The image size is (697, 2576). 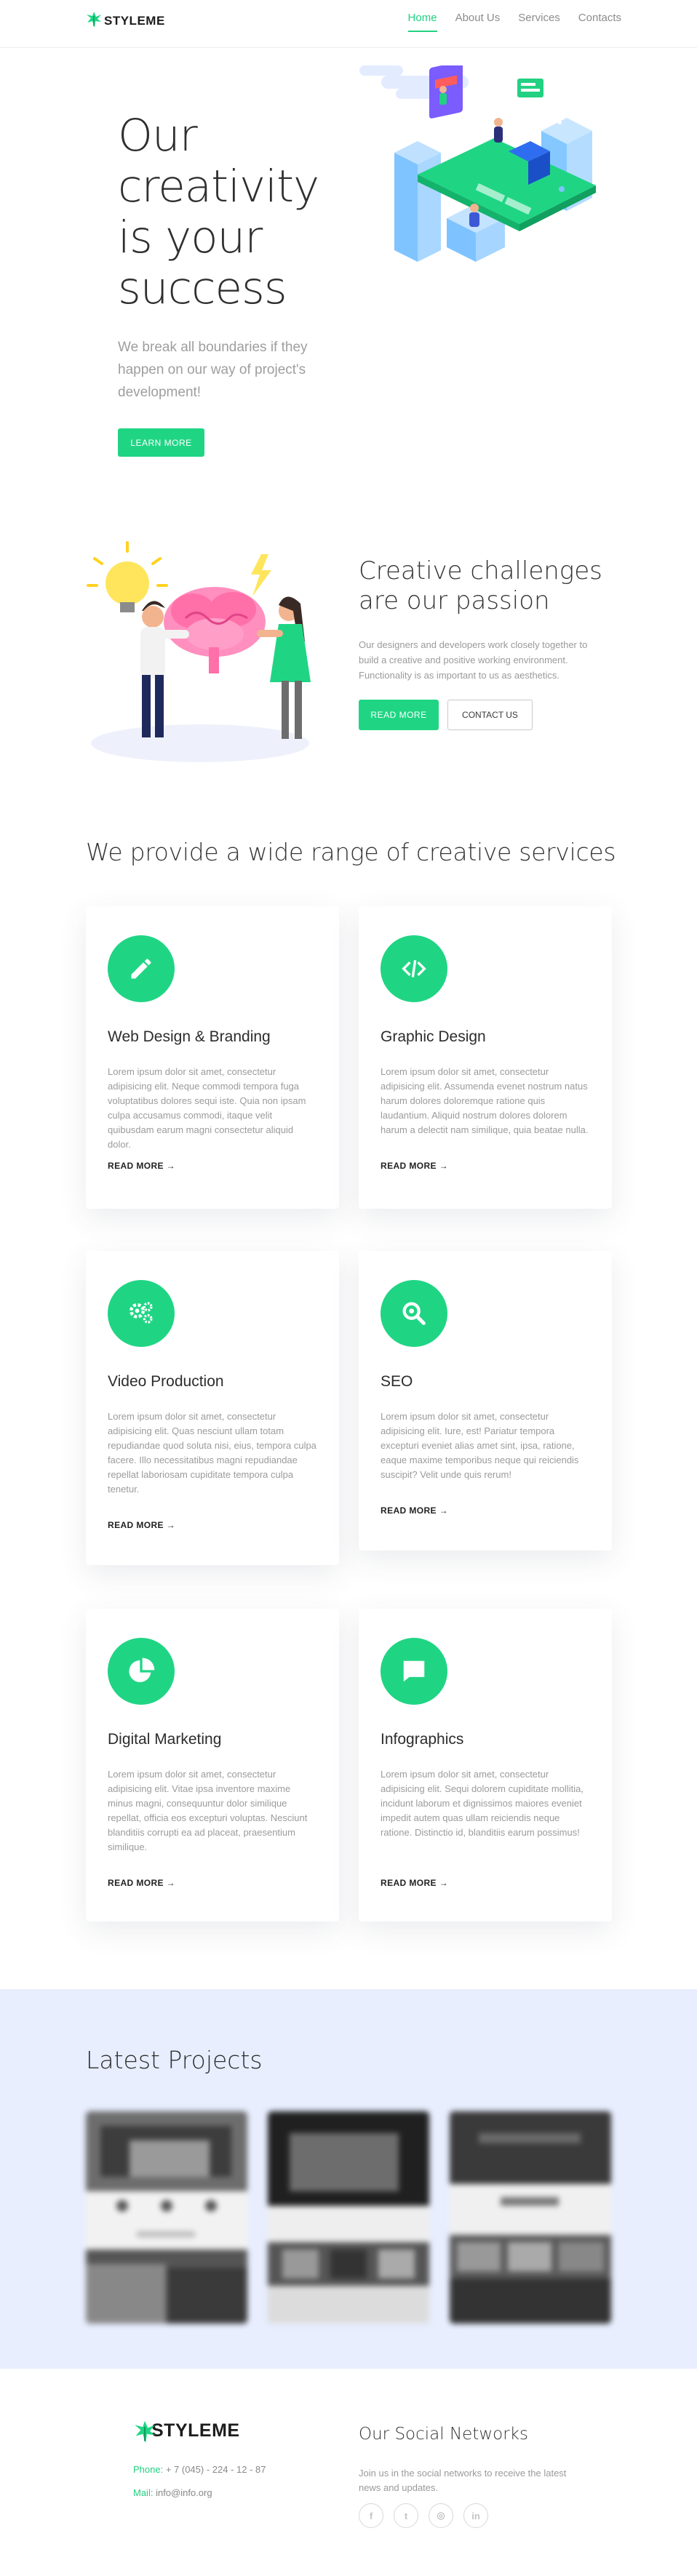 I want to click on mail-label: Mail:, so click(x=143, y=2492).